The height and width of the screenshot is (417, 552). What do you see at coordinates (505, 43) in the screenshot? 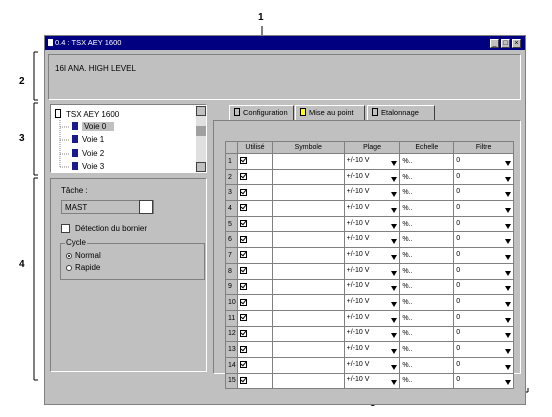
I see `maximize-button: □` at bounding box center [505, 43].